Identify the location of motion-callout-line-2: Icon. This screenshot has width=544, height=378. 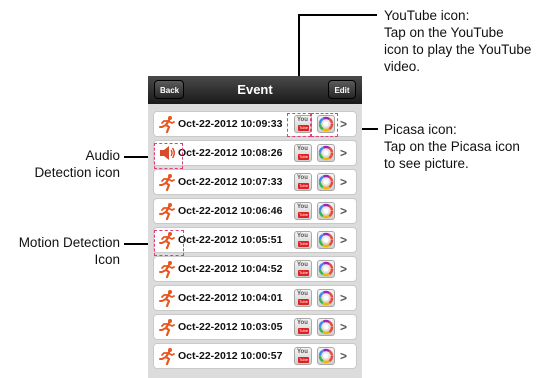
(107, 259).